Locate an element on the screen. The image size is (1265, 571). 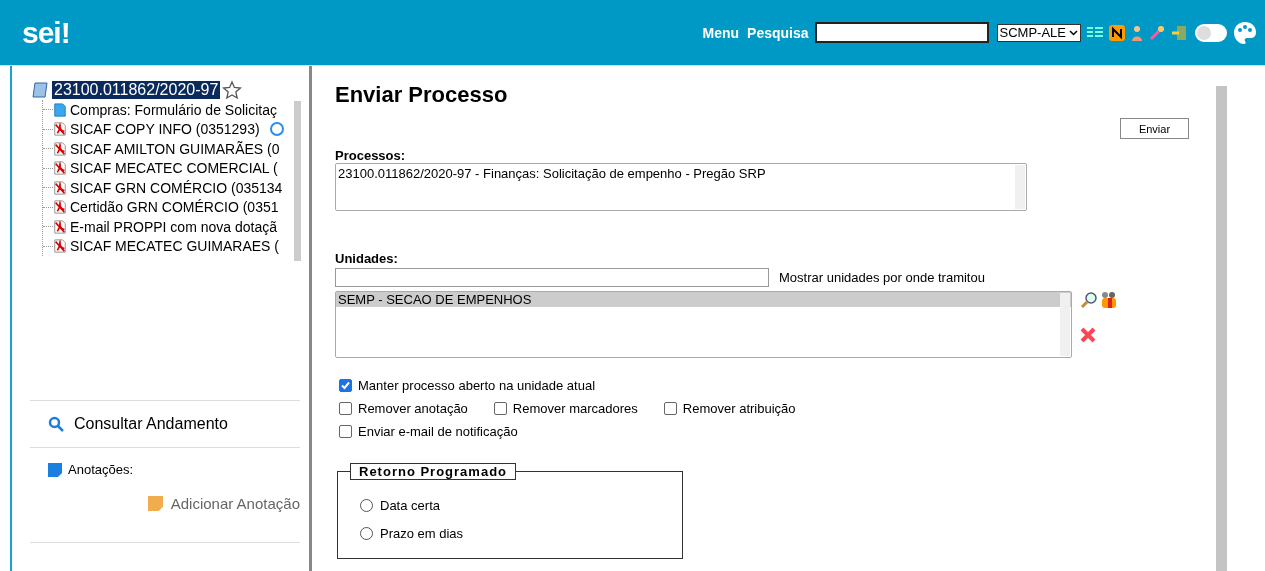
radio-label: Data certa is located at coordinates (410, 505).